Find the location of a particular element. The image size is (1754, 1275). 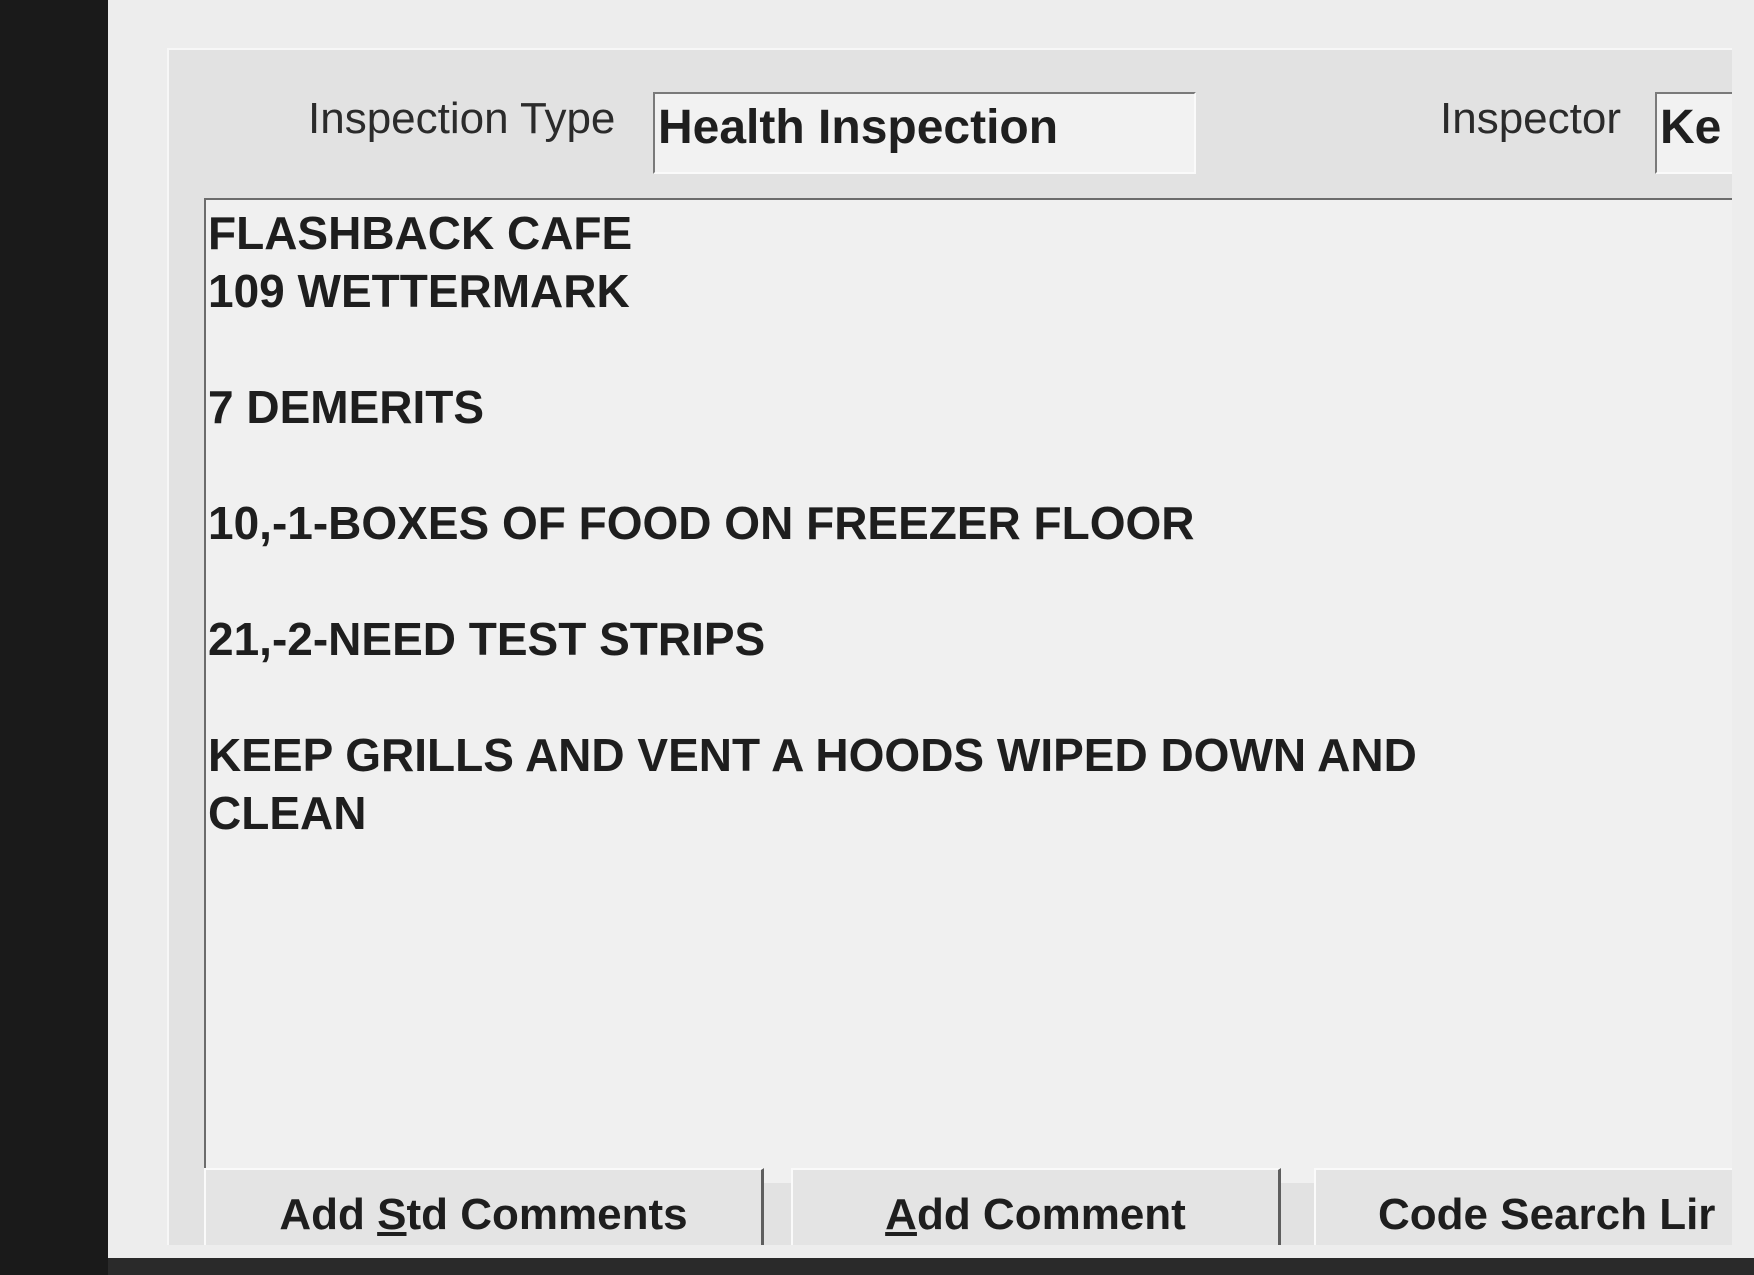

comment-line: 7 DEMERITS is located at coordinates (346, 407).